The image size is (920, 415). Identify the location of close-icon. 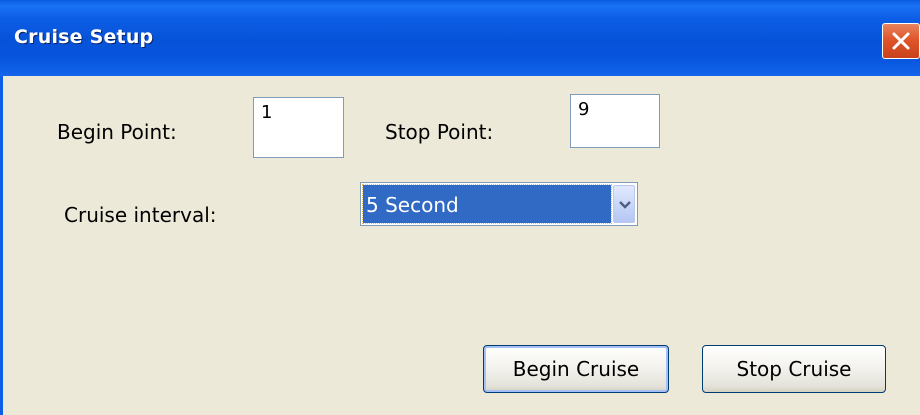
(901, 41).